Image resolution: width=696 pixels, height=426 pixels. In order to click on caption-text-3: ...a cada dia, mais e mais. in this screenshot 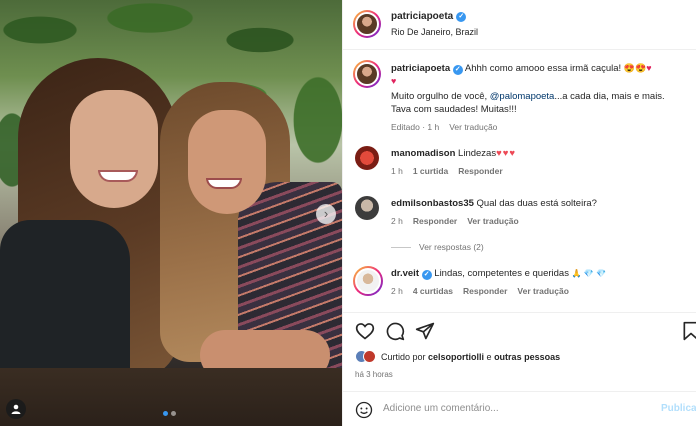, I will do `click(609, 96)`.